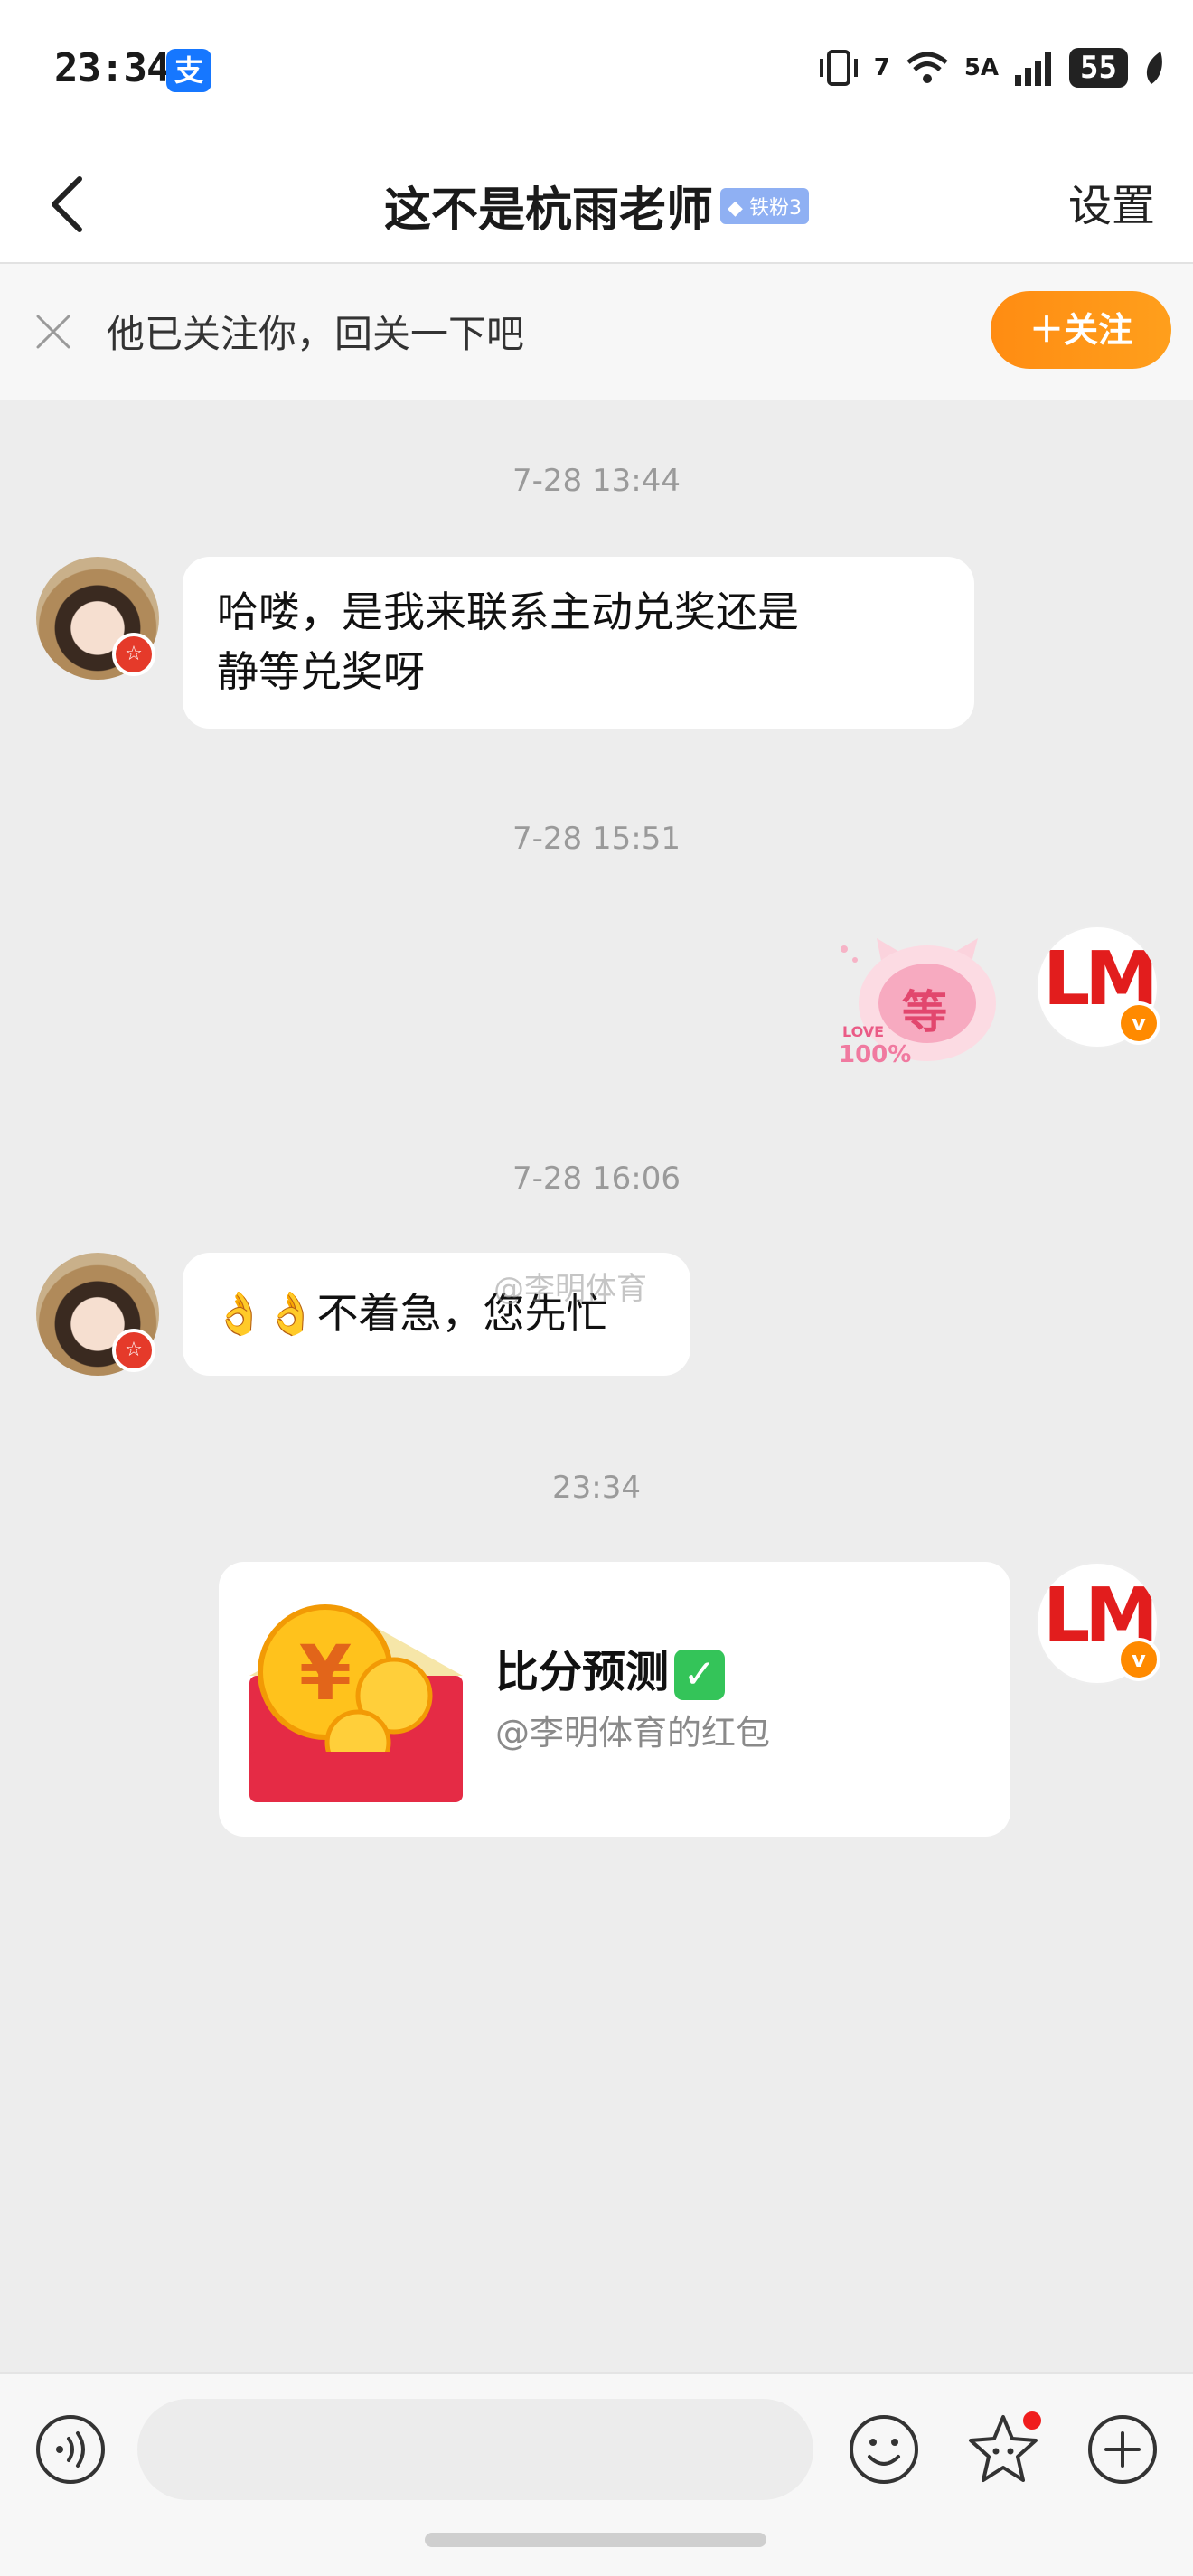 This screenshot has height=2576, width=1193. What do you see at coordinates (508, 612) in the screenshot?
I see `message-text-line: 哈喽，是我来联系主动兑奖还是` at bounding box center [508, 612].